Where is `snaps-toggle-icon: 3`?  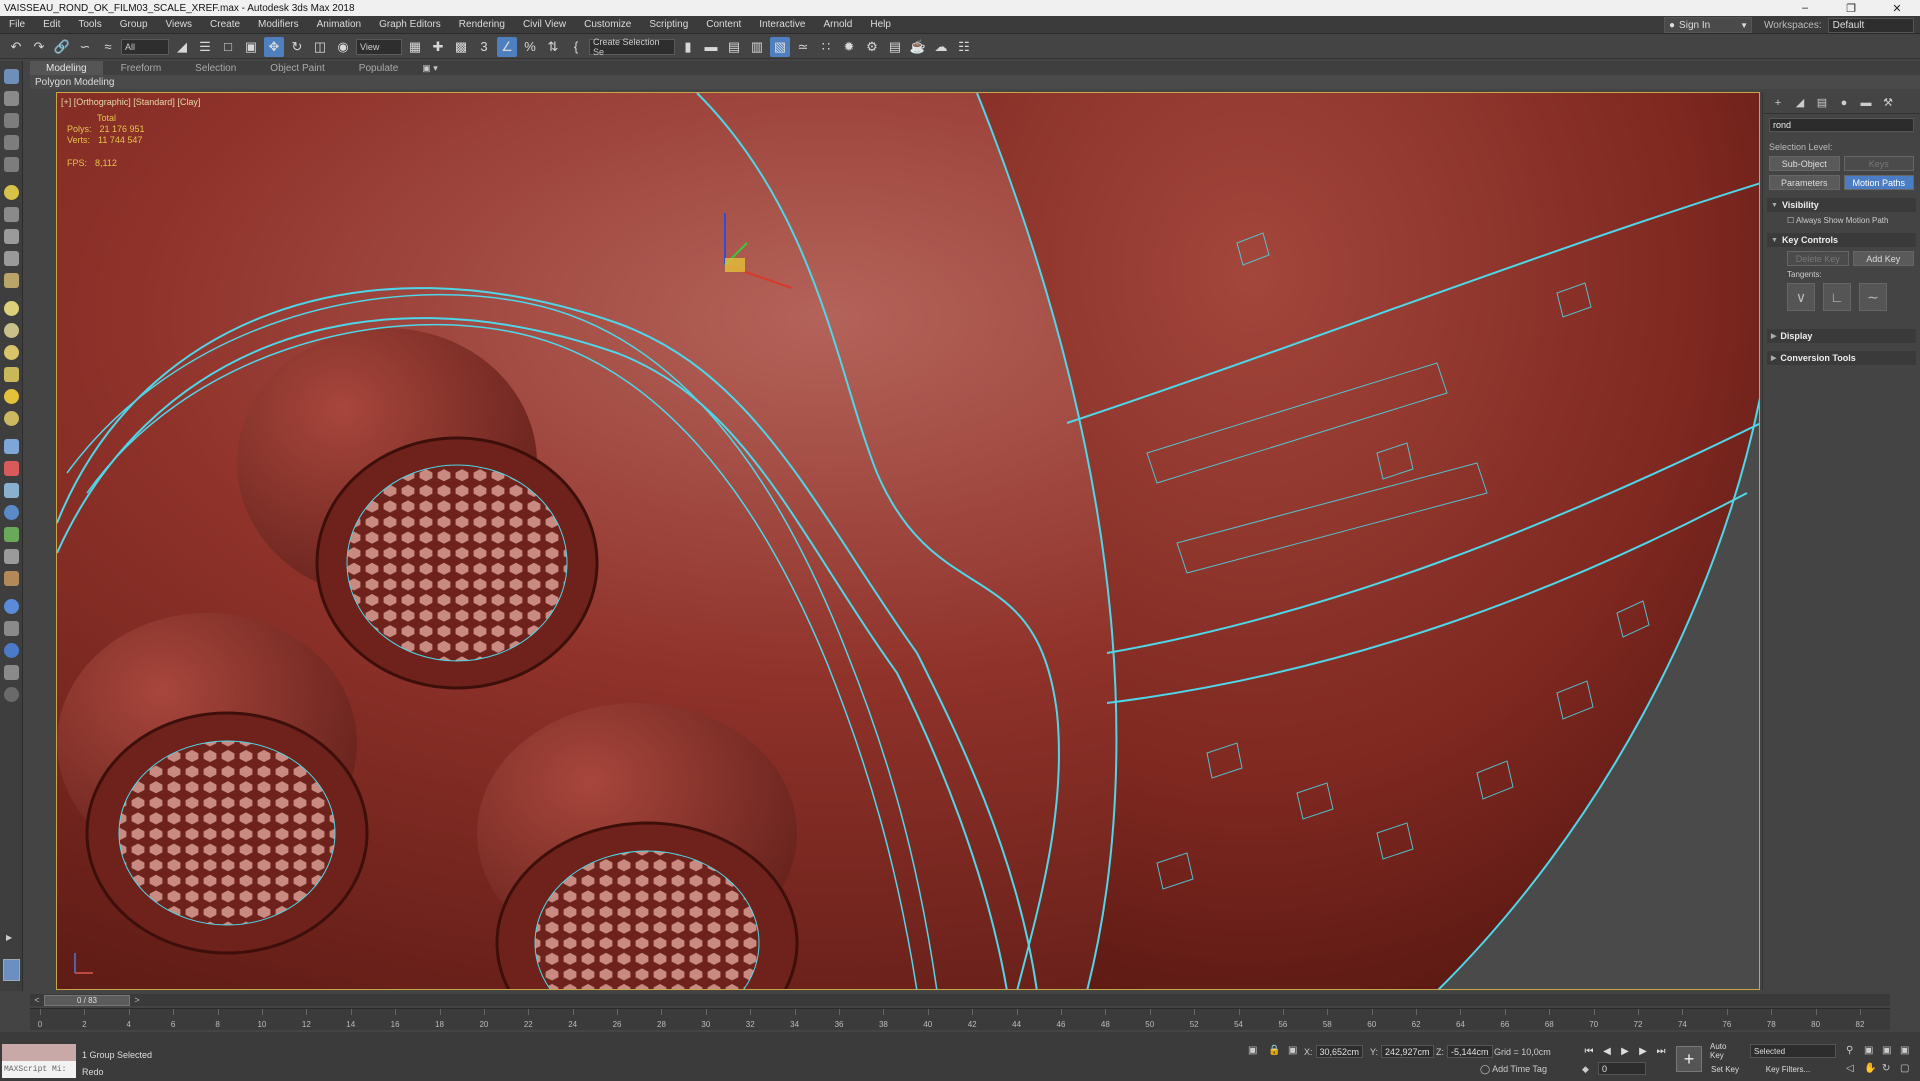 snaps-toggle-icon: 3 is located at coordinates (484, 47).